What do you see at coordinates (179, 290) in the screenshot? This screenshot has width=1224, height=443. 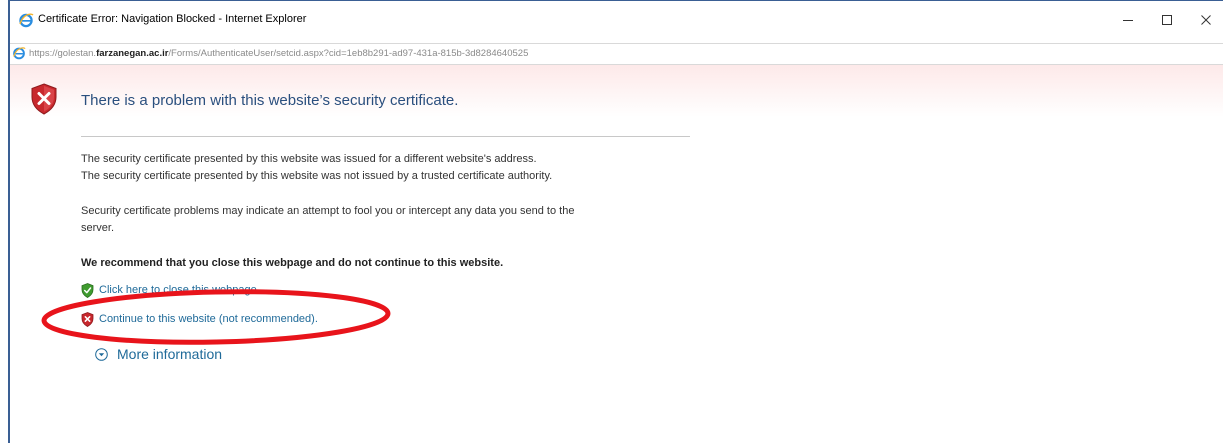 I see `close-webpage-link: Click here to close this webpage.` at bounding box center [179, 290].